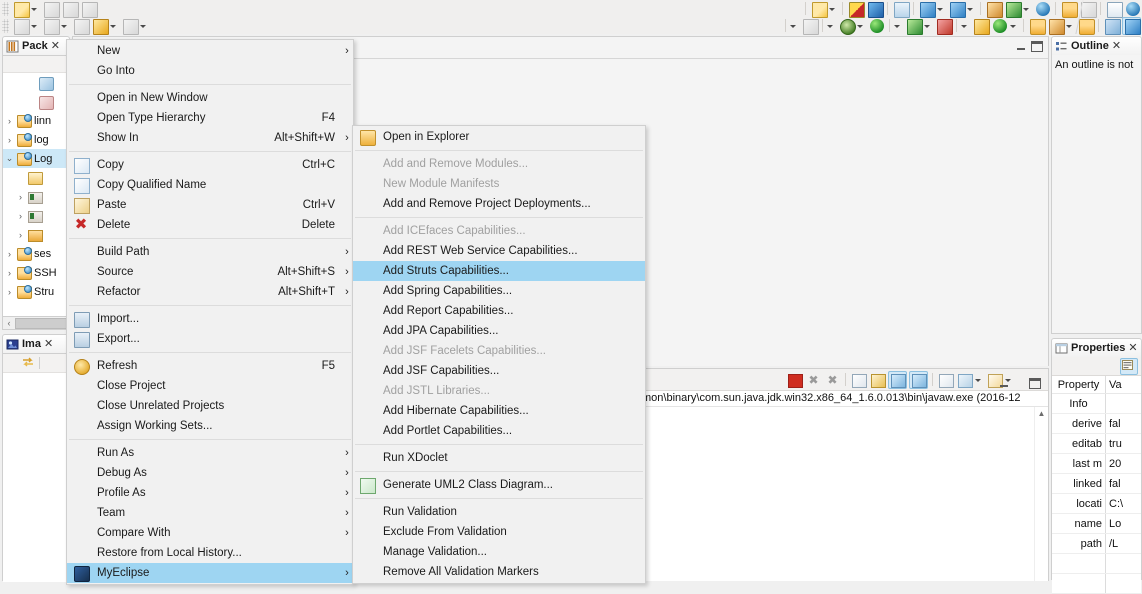  I want to click on menu-item: Go Into, so click(210, 71).